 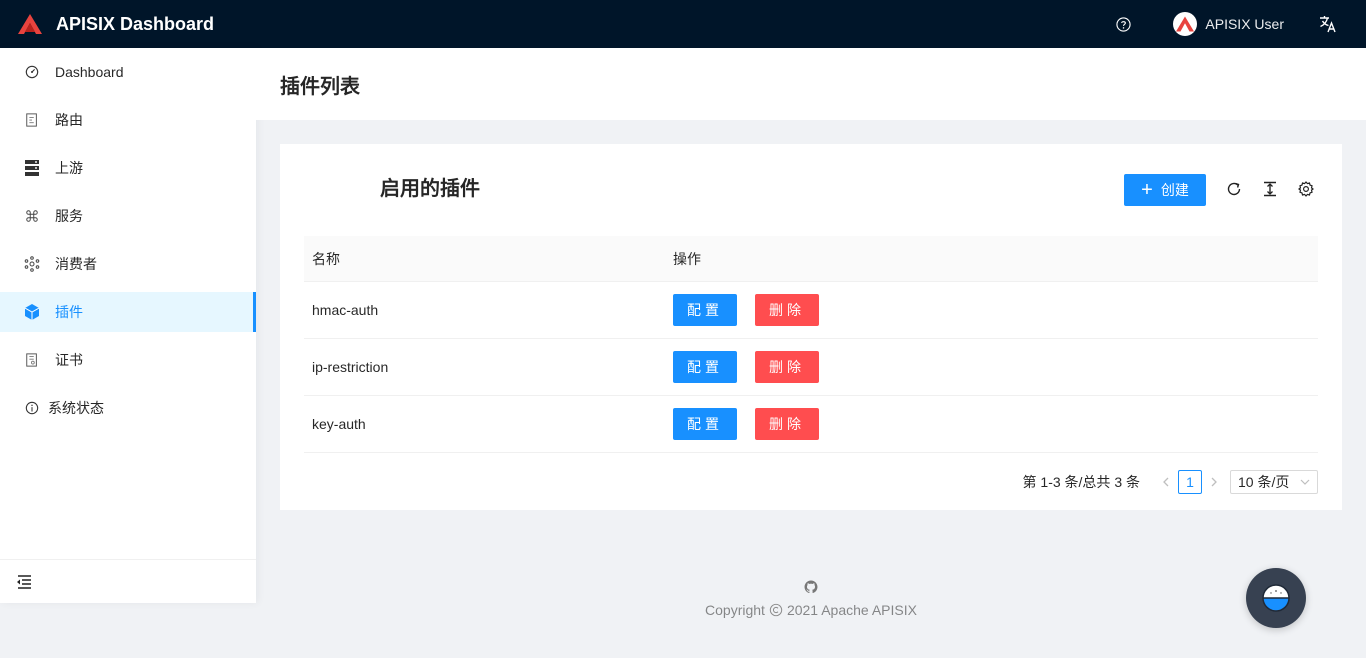 I want to click on language-switcher, so click(x=1328, y=24).